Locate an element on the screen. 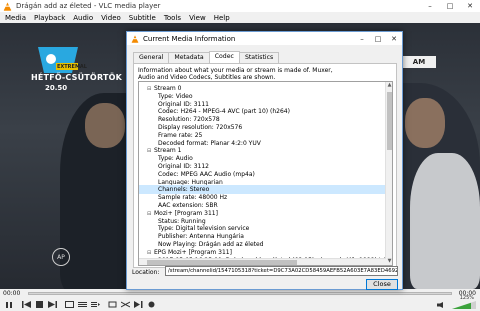 The width and height of the screenshot is (480, 311). playlist-button is located at coordinates (95, 305).